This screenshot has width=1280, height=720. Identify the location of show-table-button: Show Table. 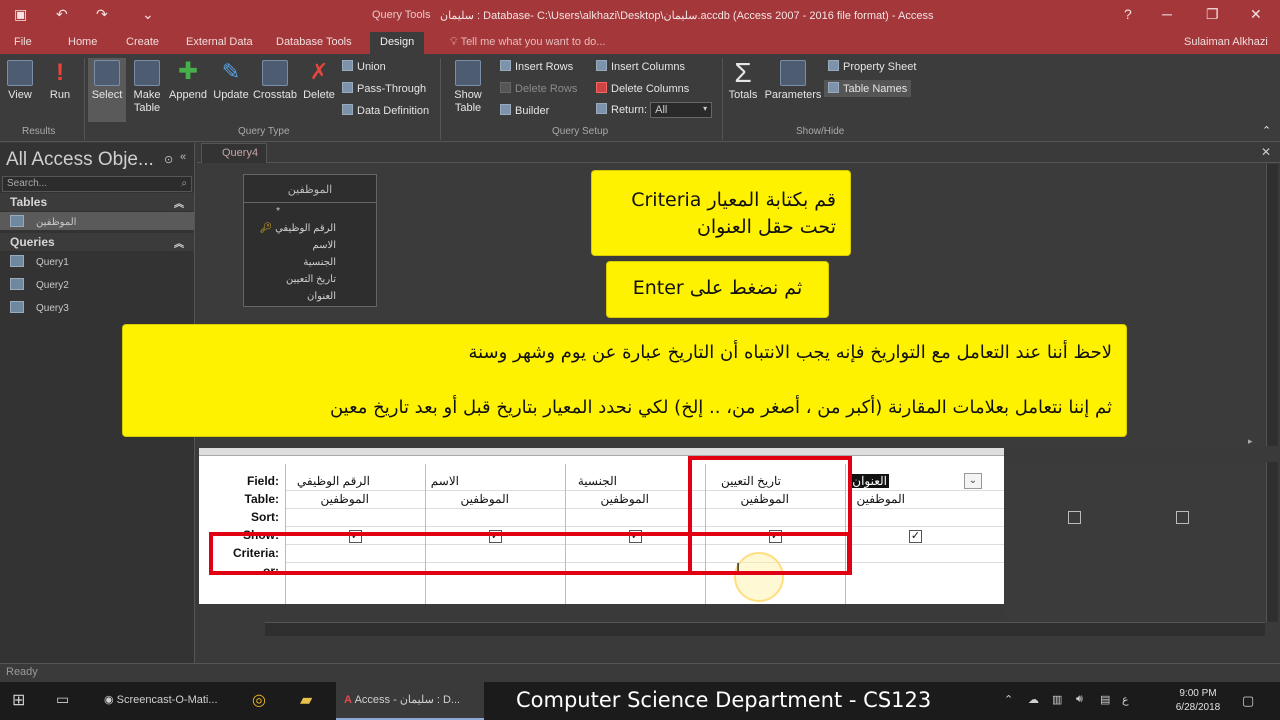
(468, 87).